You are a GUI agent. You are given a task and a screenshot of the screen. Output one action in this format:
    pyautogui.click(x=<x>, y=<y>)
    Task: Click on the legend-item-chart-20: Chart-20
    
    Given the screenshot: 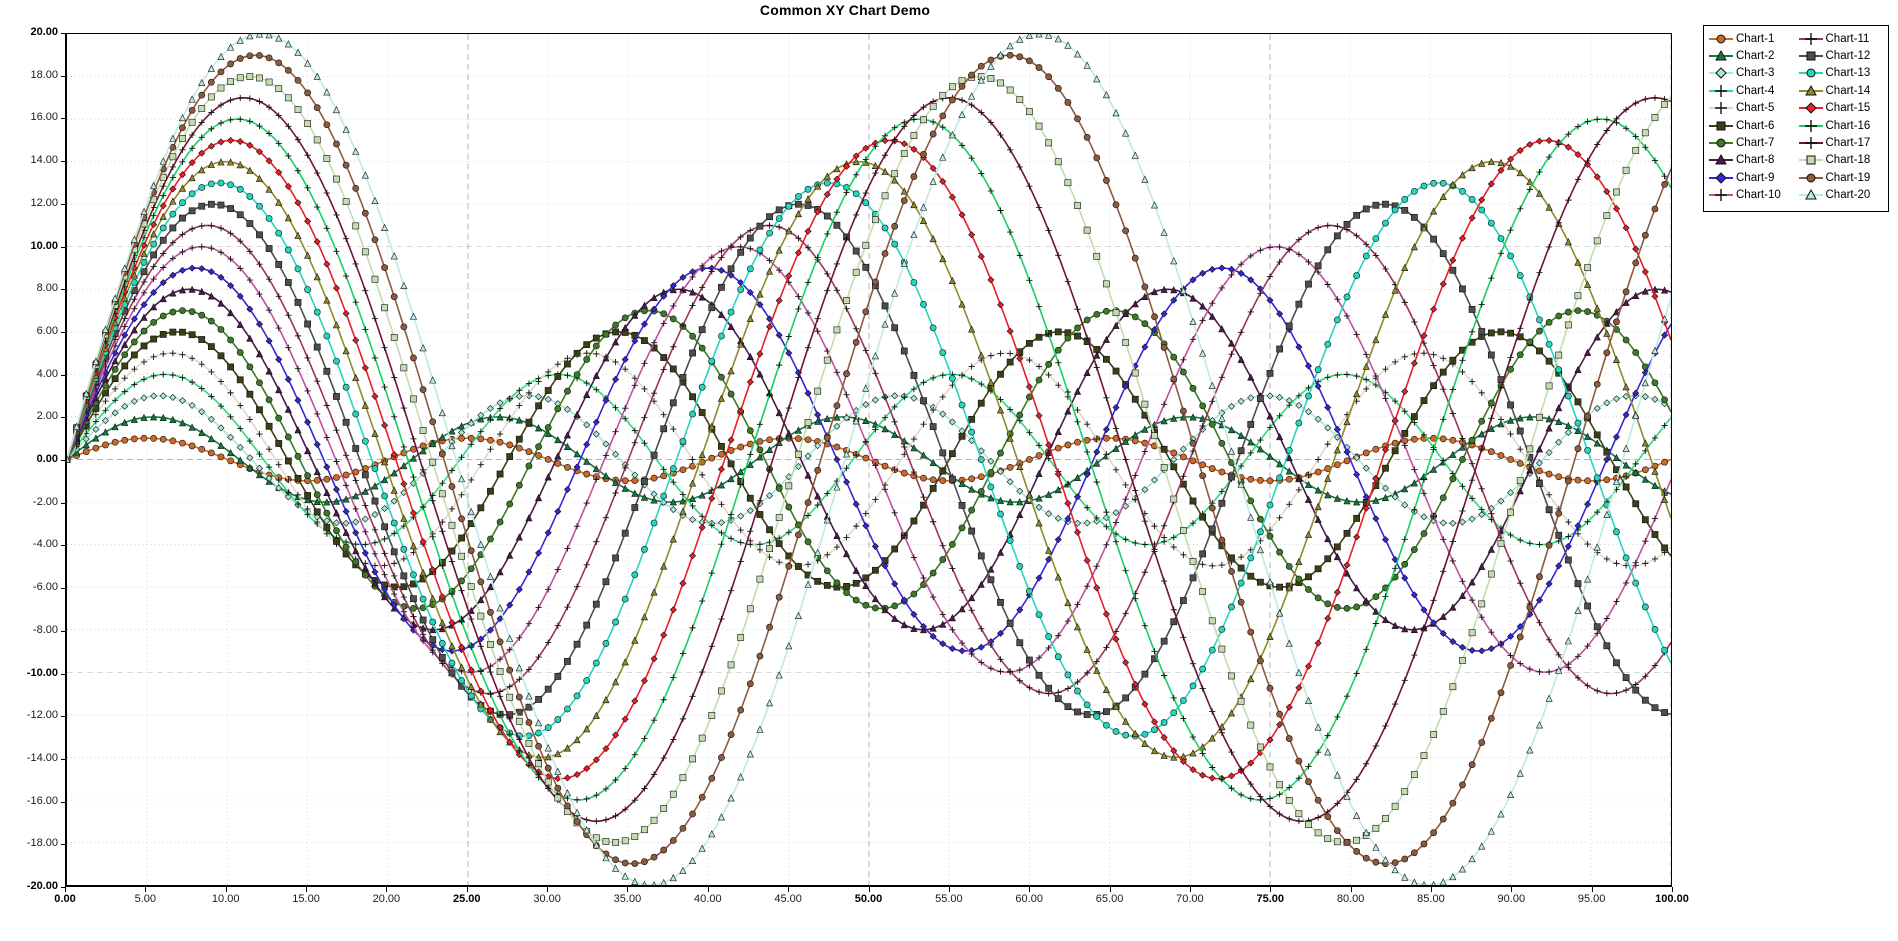 What is the action you would take?
    pyautogui.click(x=1842, y=195)
    